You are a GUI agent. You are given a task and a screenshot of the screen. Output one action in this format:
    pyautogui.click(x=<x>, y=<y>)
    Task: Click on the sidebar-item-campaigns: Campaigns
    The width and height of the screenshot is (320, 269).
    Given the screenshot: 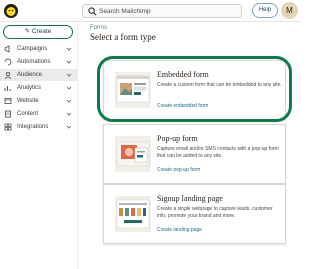 What is the action you would take?
    pyautogui.click(x=39, y=49)
    